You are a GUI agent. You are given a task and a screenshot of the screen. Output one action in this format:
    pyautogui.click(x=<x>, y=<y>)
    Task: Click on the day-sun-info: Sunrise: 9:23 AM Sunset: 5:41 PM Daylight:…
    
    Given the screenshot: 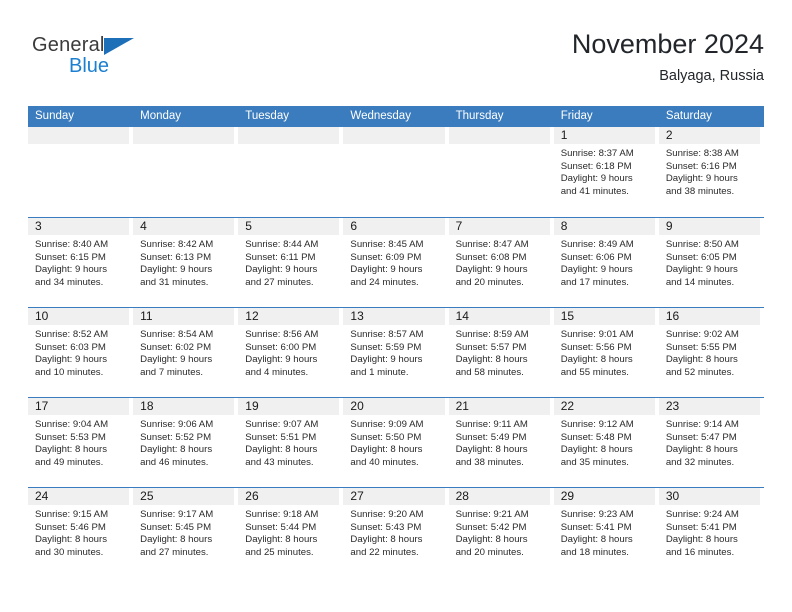 What is the action you would take?
    pyautogui.click(x=604, y=532)
    